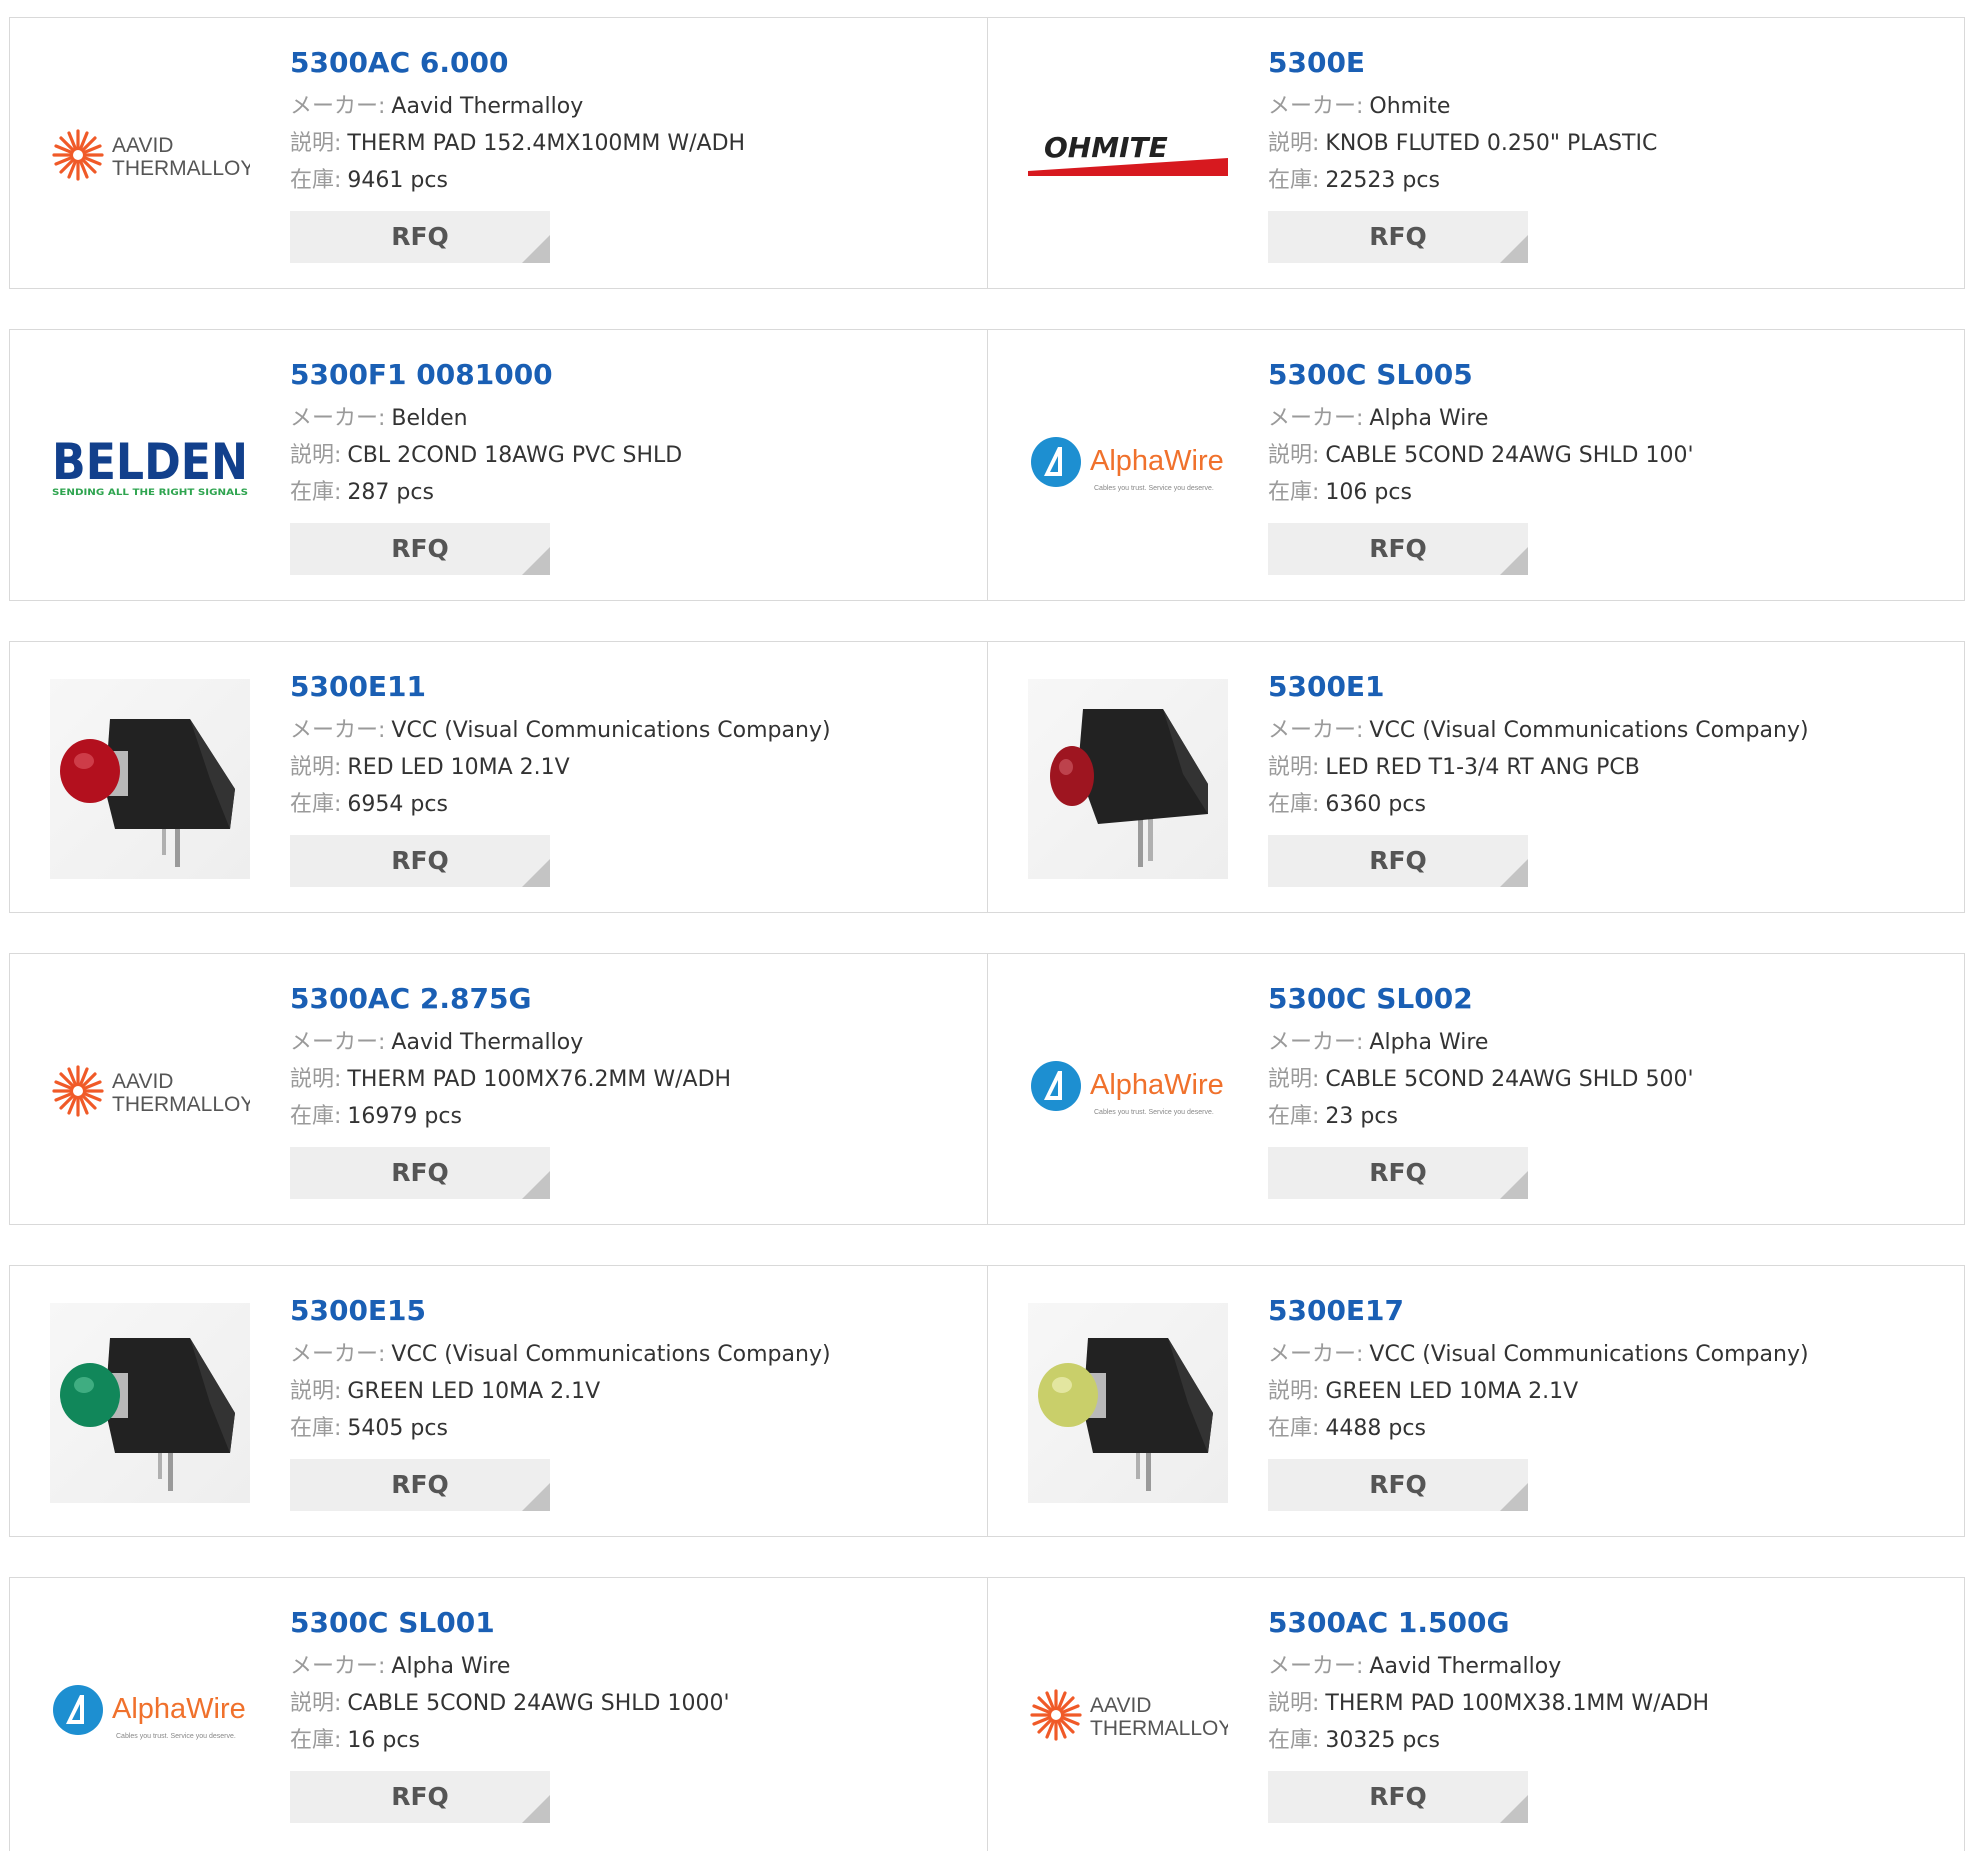 This screenshot has width=1965, height=1851. I want to click on part-number-link: 5300F1 0081000, so click(630, 375).